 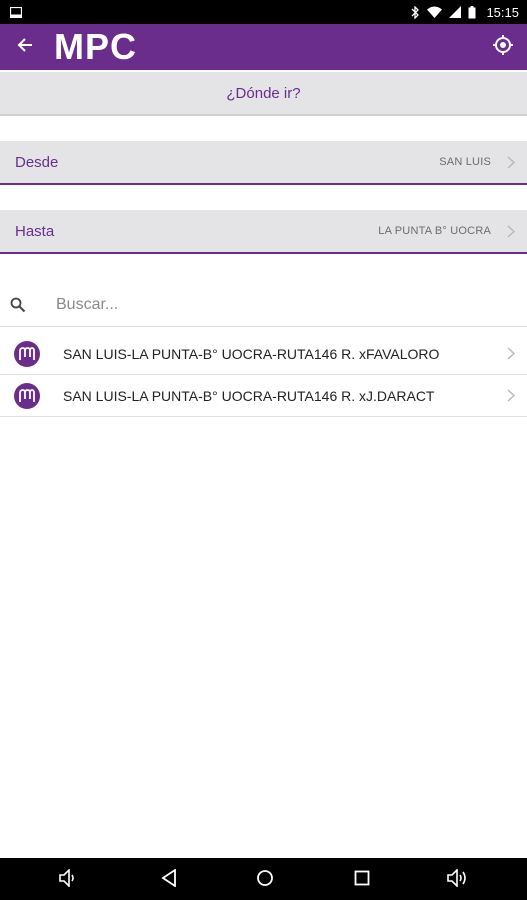 I want to click on search-input, so click(x=256, y=304).